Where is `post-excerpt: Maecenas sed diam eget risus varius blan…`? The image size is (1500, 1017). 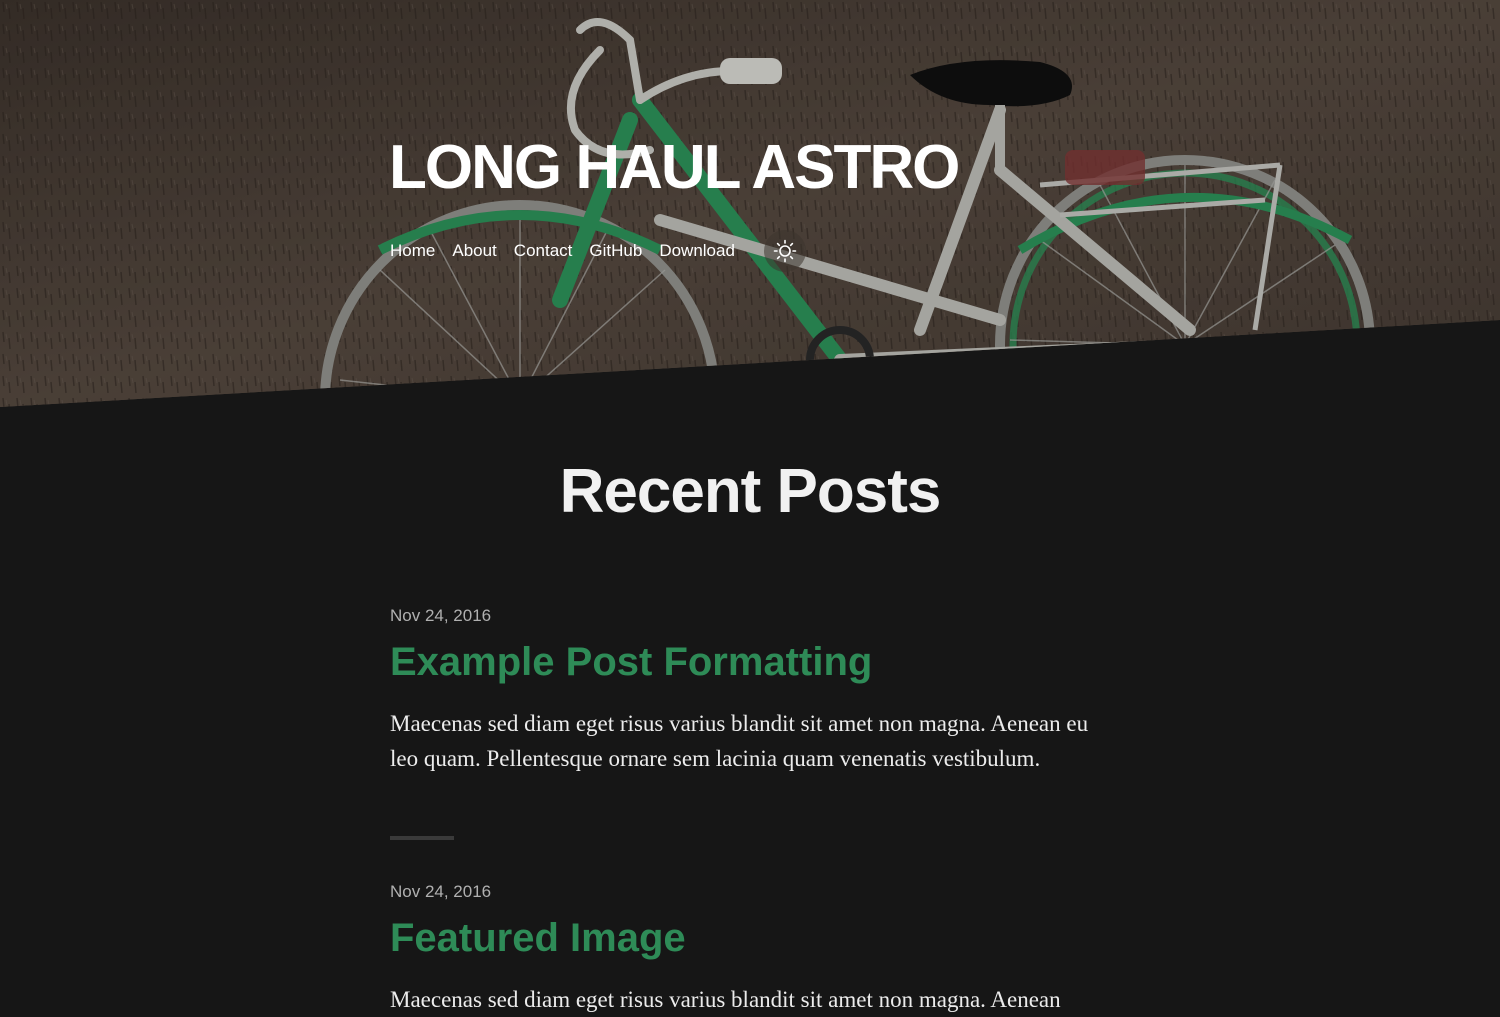
post-excerpt: Maecenas sed diam eget risus varius blan… is located at coordinates (739, 741).